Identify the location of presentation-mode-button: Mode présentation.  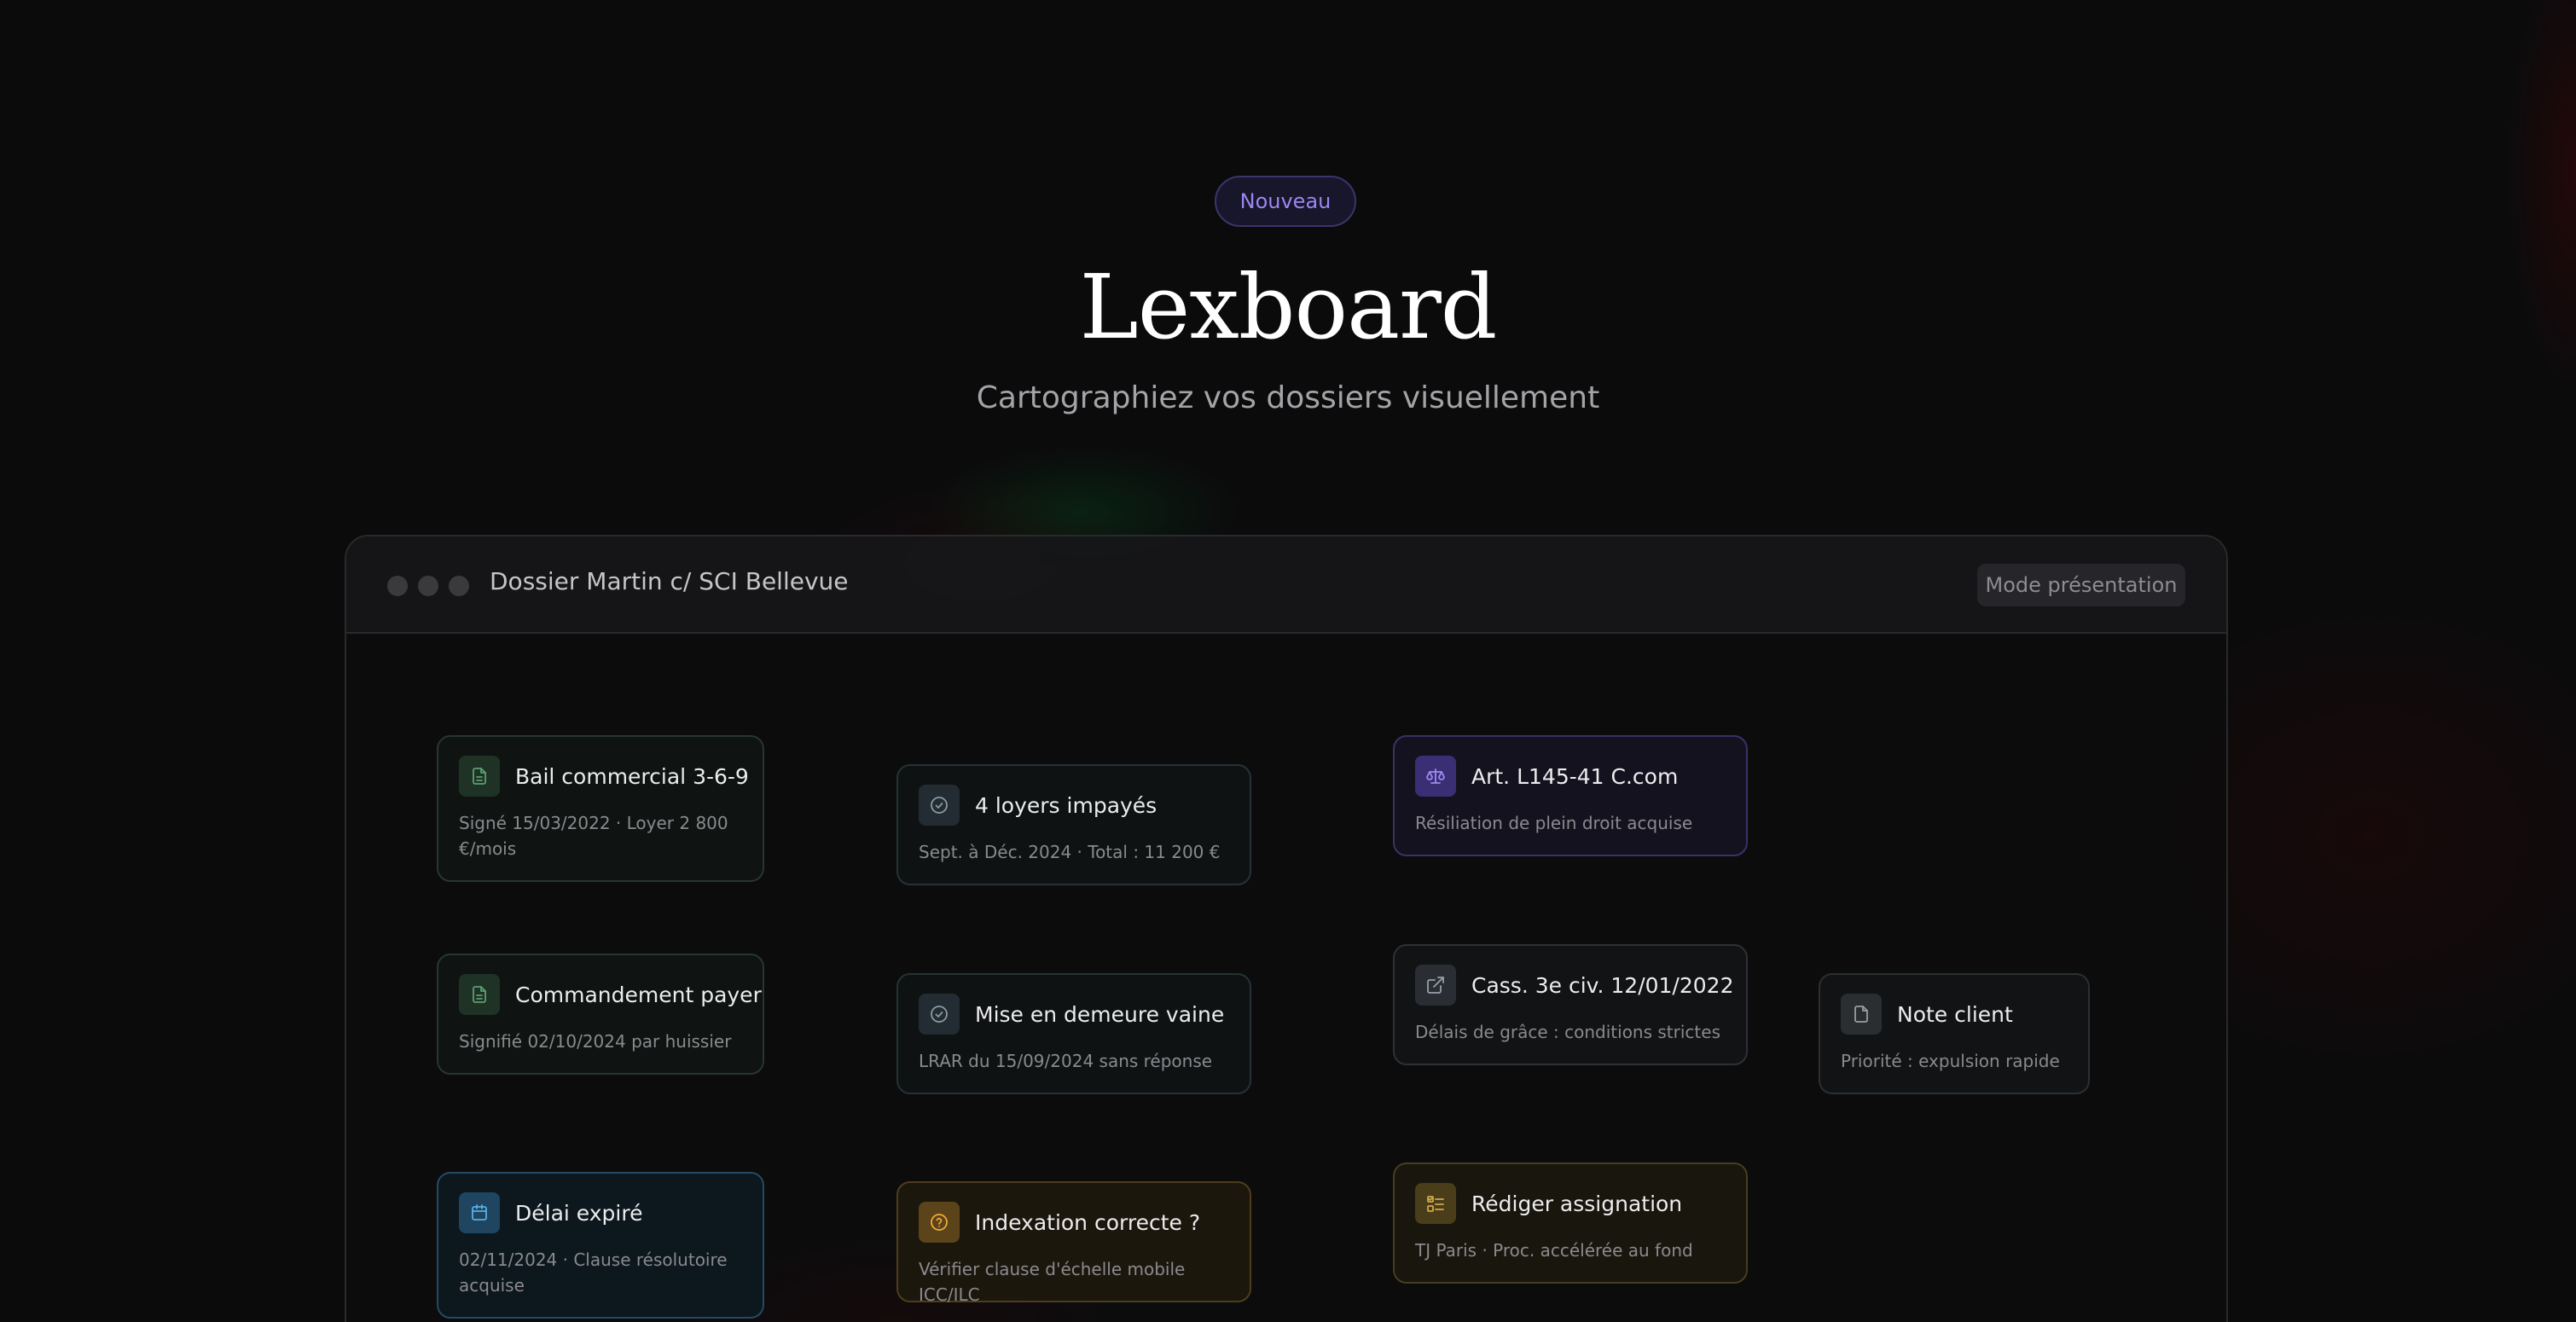
(2081, 585).